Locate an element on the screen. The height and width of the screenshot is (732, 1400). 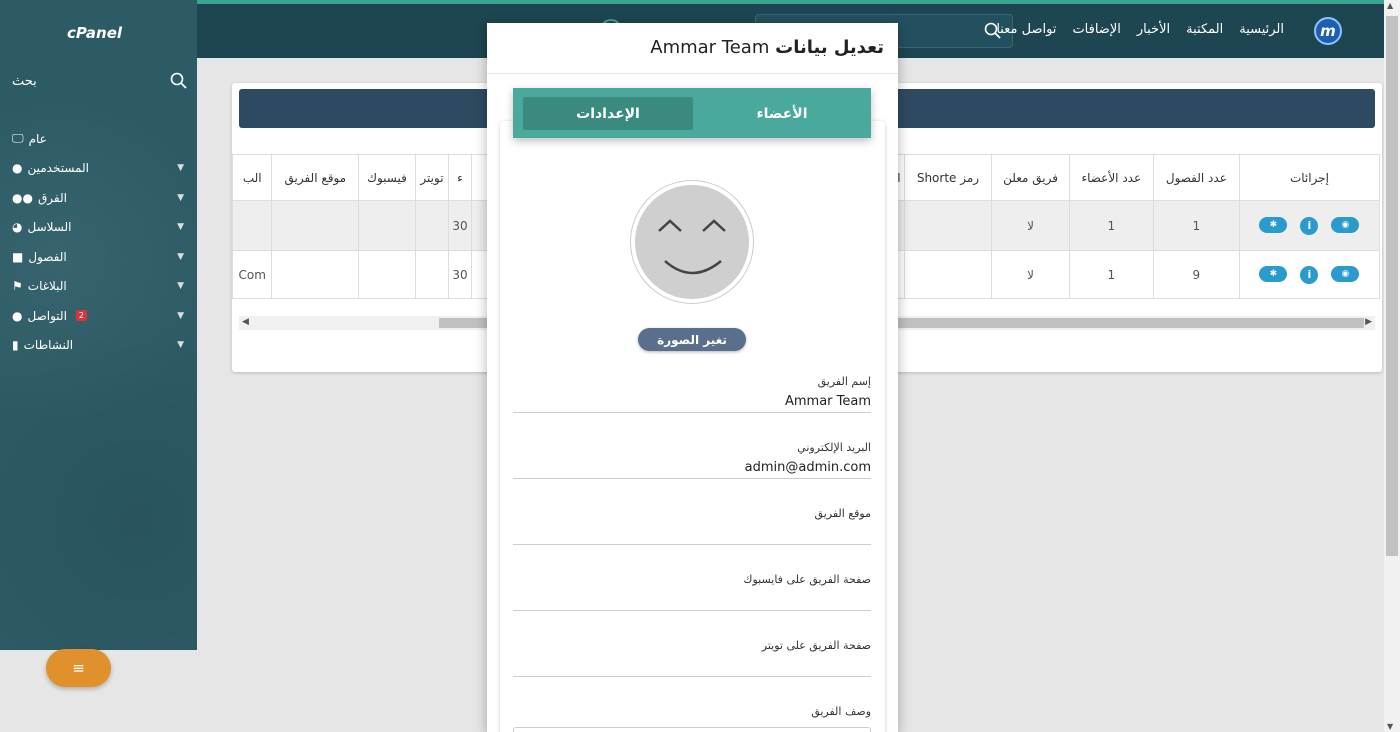
column-header: Shorte رمز is located at coordinates (948, 177).